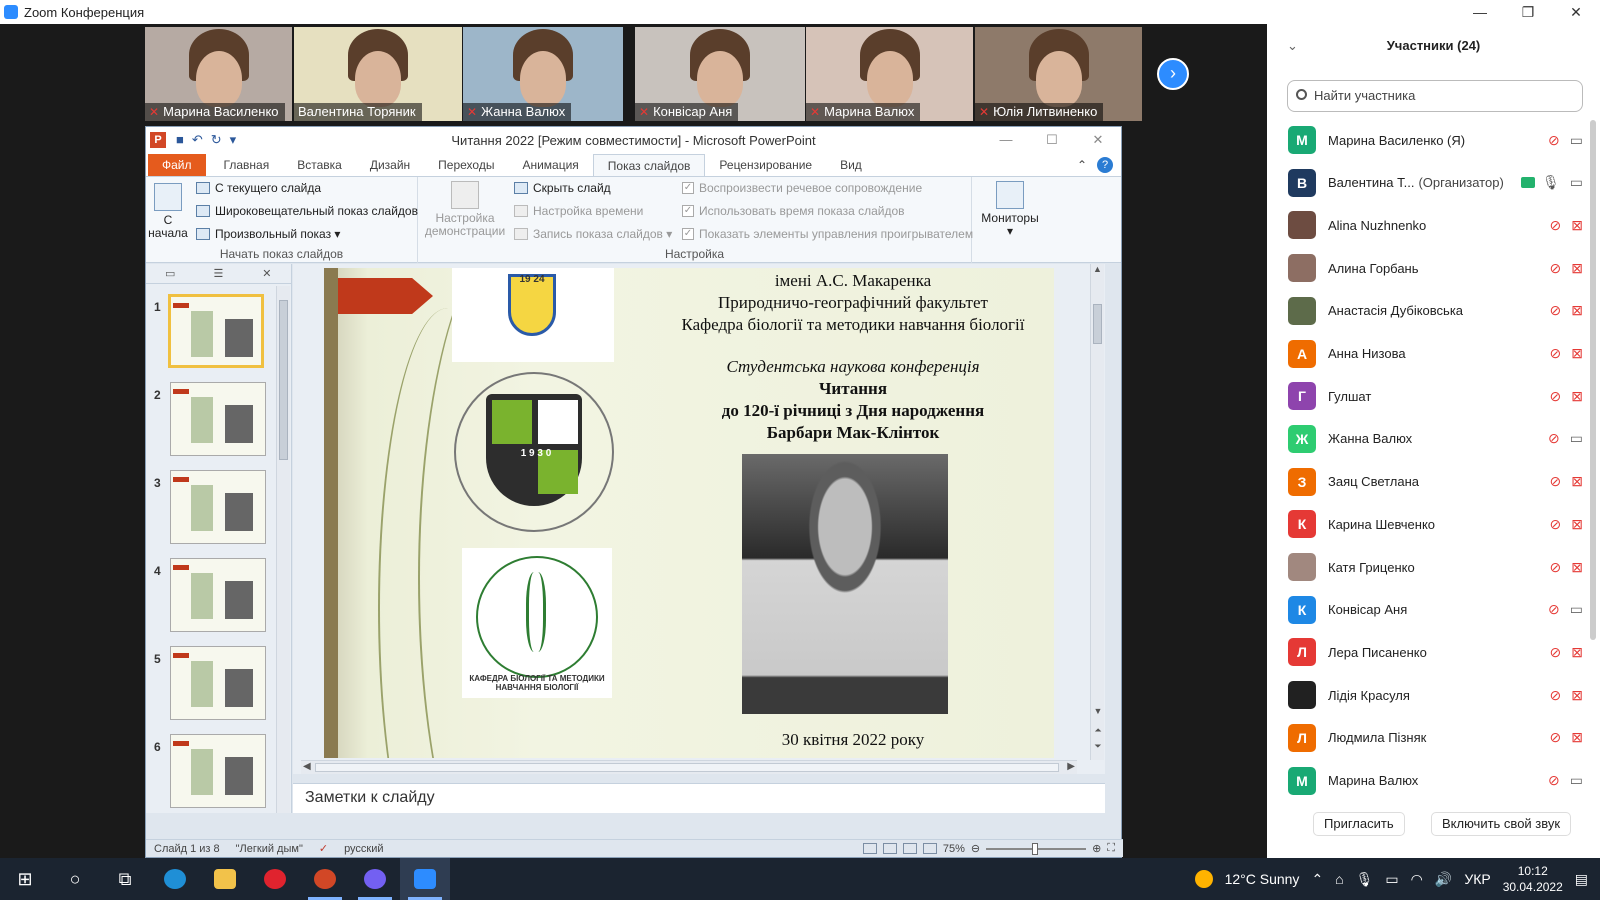  I want to click on participant-video-tile: ✕ Марина Валюх, so click(889, 74).